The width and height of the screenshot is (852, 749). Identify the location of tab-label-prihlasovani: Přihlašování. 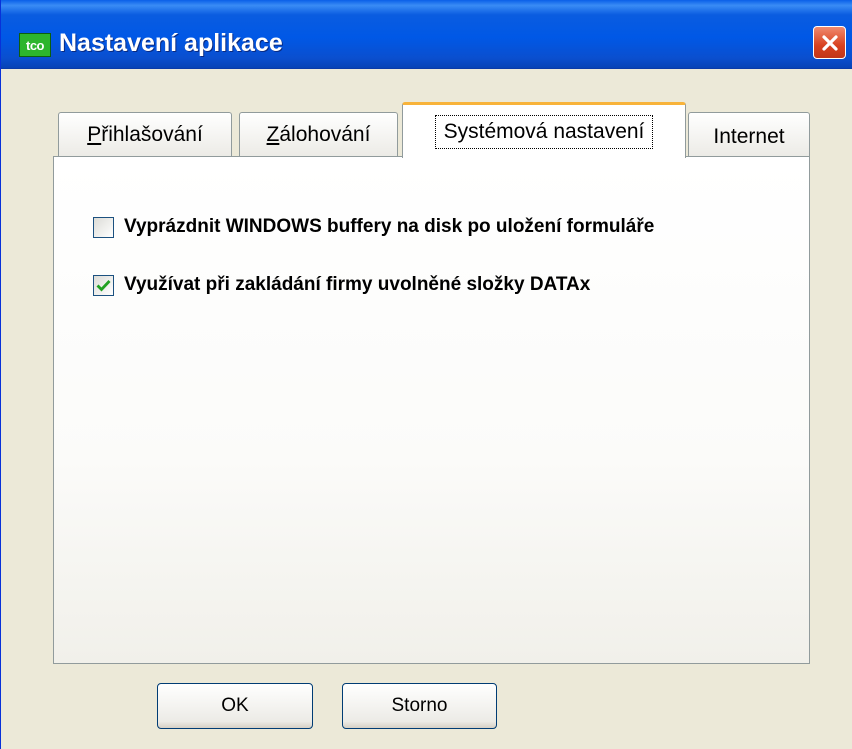
(145, 134).